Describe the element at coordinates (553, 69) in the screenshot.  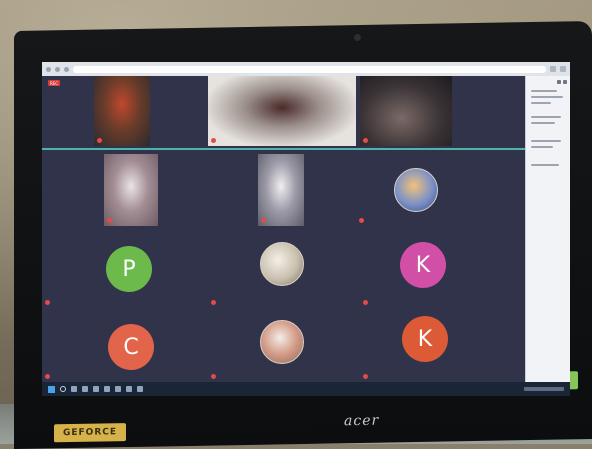
I see `extension-icon` at that location.